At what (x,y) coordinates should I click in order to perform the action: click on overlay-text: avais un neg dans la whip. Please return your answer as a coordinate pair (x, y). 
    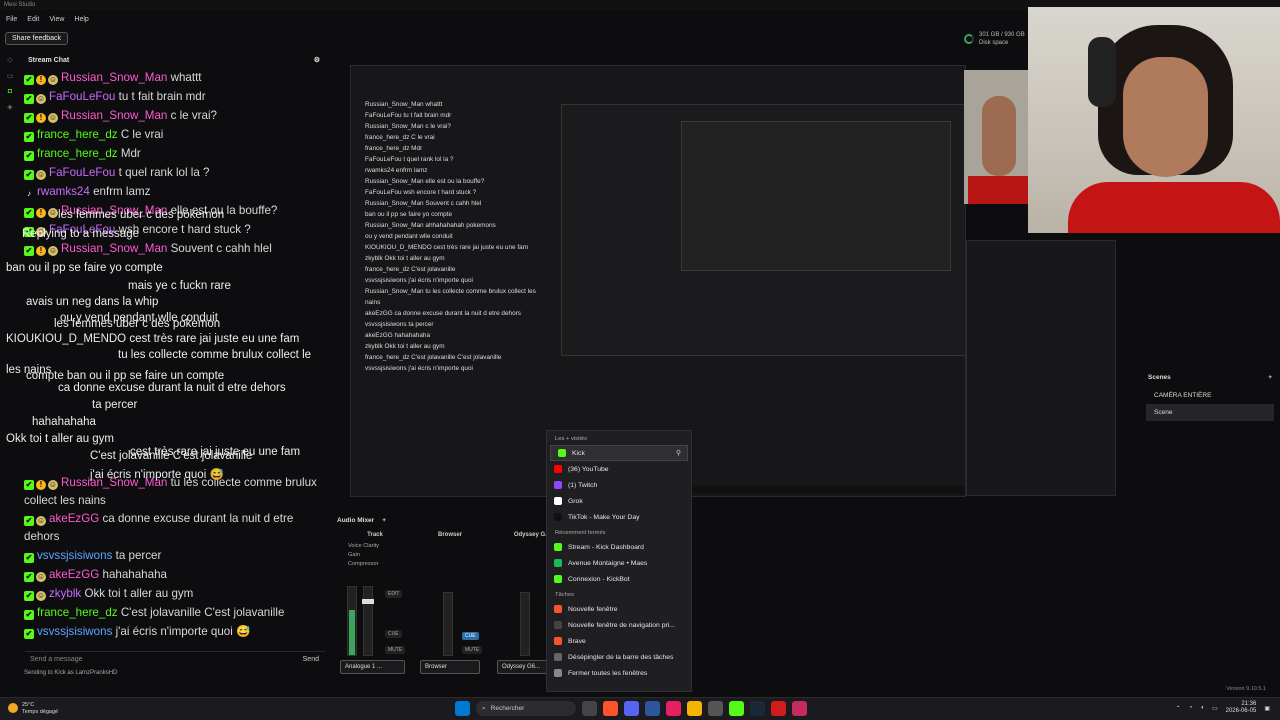
    Looking at the image, I should click on (92, 302).